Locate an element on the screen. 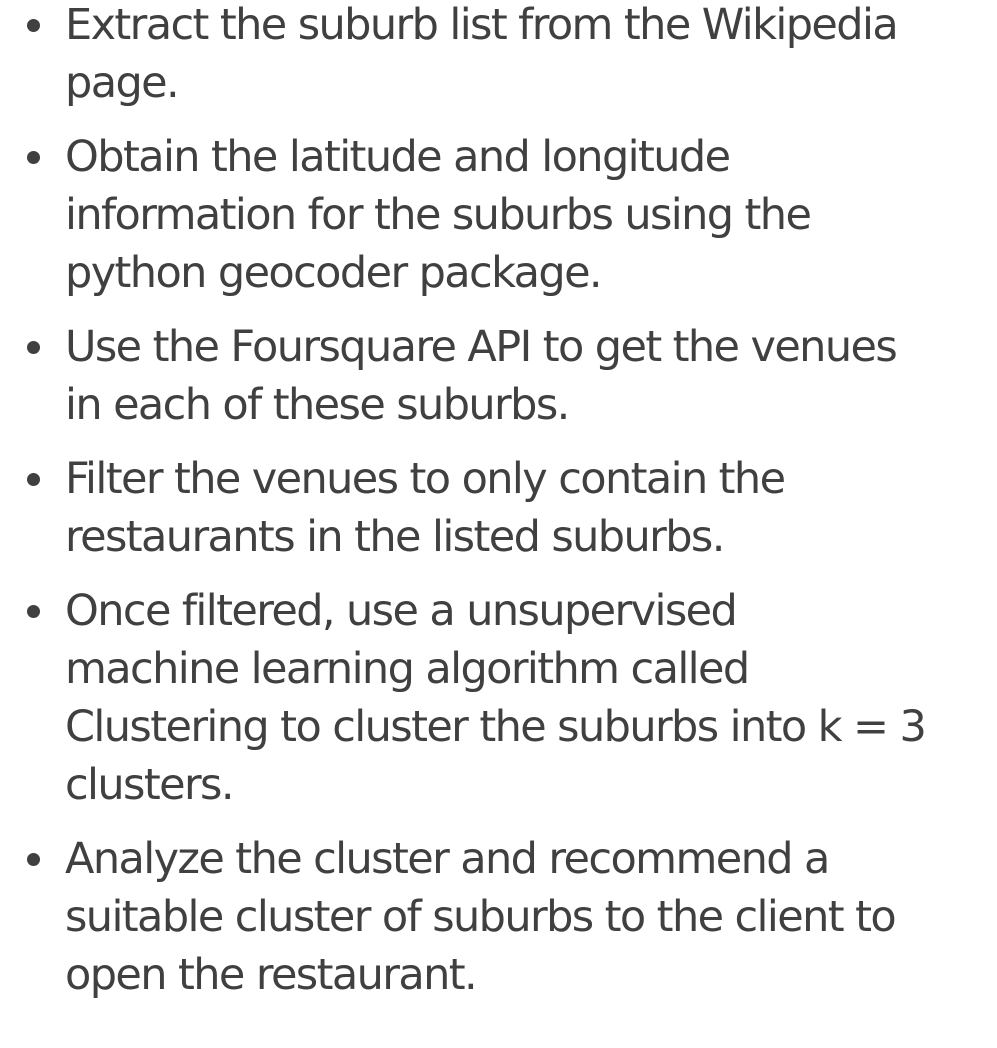 This screenshot has width=997, height=1048. bullet-line: Use the Foursquare API to get the venues is located at coordinates (481, 347).